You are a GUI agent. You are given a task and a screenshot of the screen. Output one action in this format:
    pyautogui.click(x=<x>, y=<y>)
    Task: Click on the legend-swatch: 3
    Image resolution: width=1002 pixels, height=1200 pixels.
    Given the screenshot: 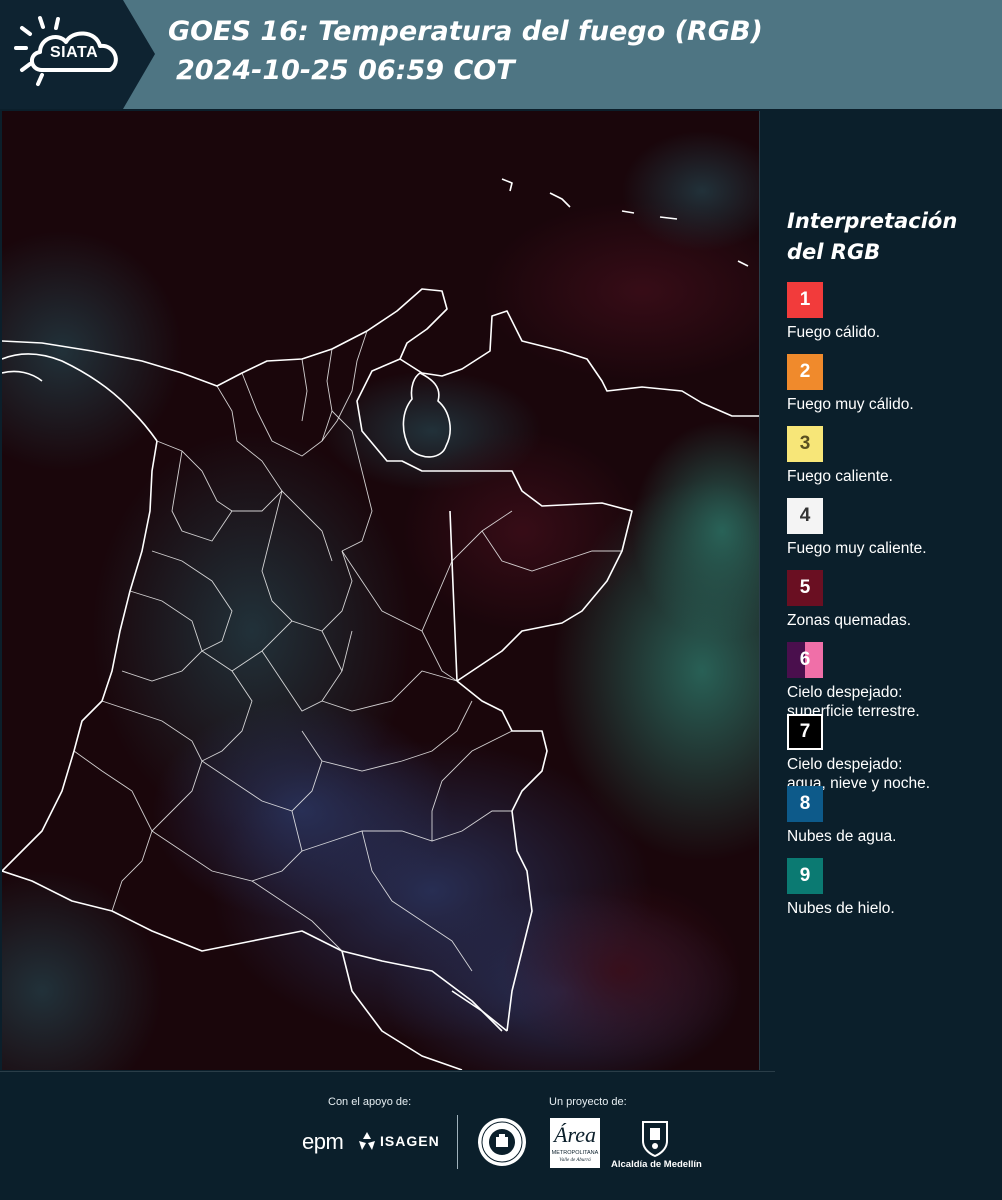 What is the action you would take?
    pyautogui.click(x=805, y=444)
    